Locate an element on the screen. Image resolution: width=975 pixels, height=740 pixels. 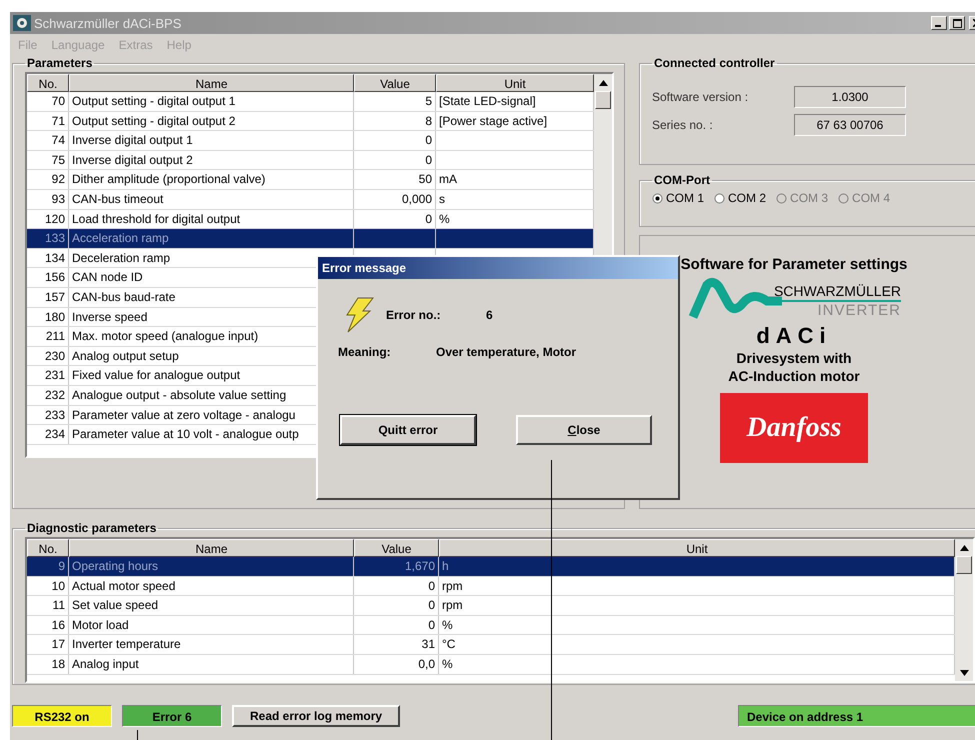
table-cell: Actual motor speed is located at coordinates (211, 586).